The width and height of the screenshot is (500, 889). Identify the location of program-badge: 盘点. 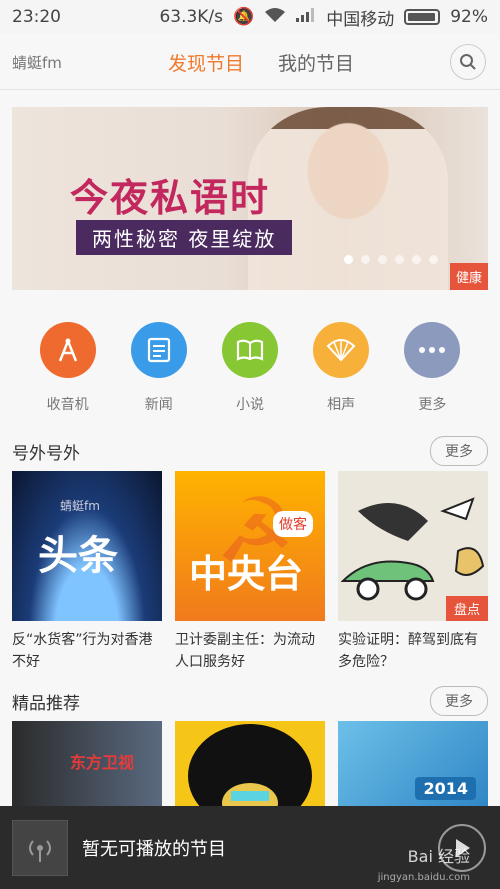
(466, 608).